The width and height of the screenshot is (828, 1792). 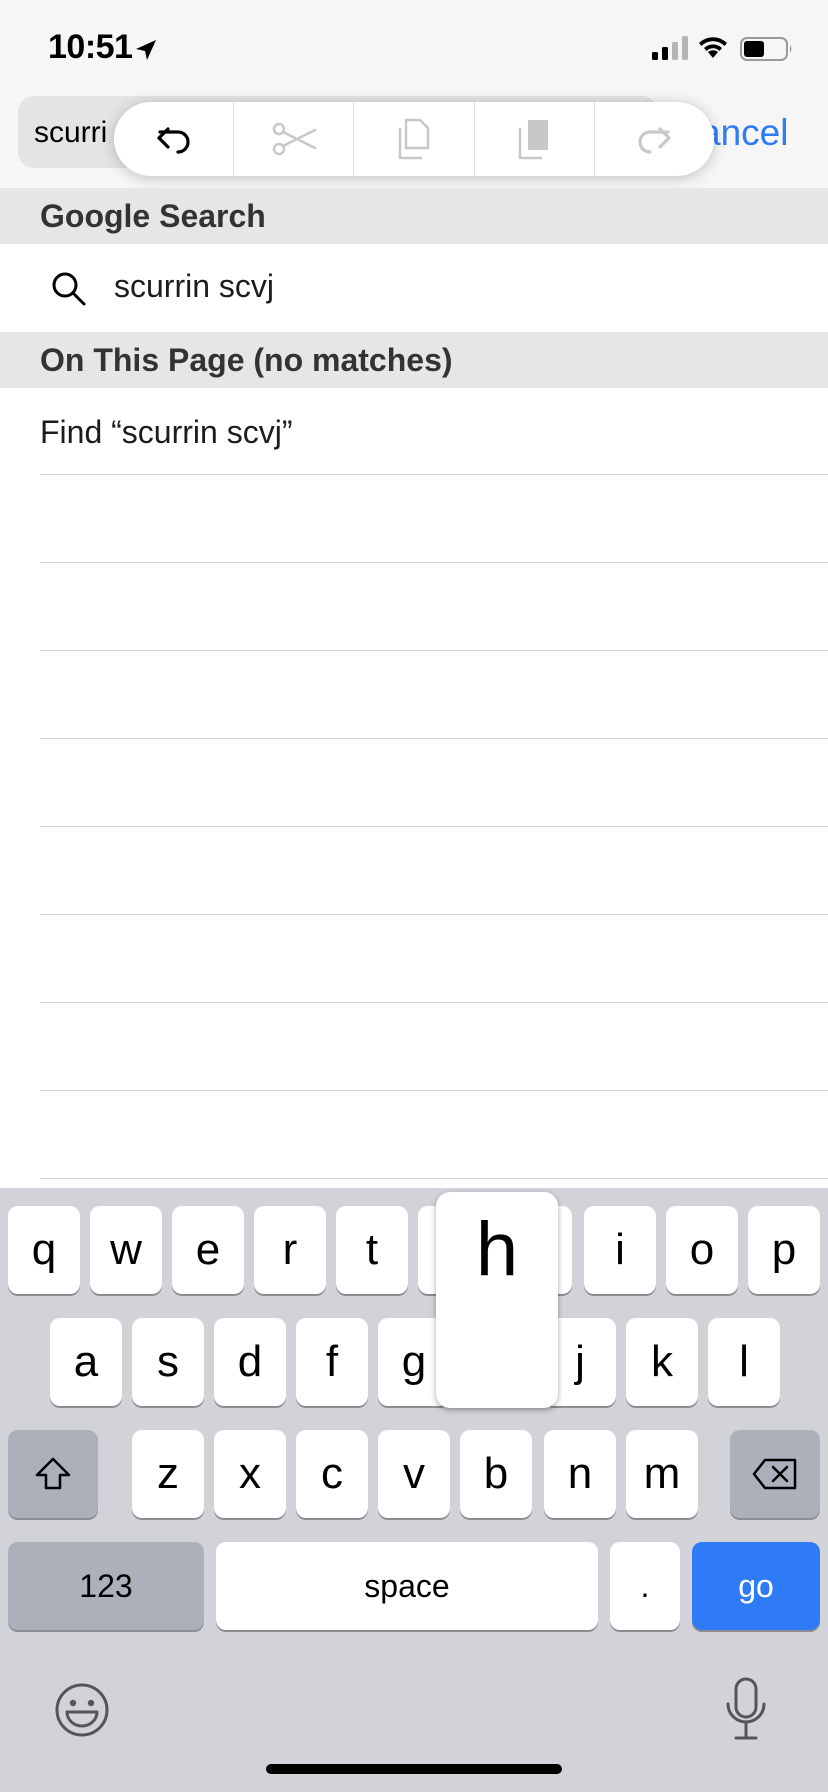 I want to click on period-key: ., so click(x=645, y=1586).